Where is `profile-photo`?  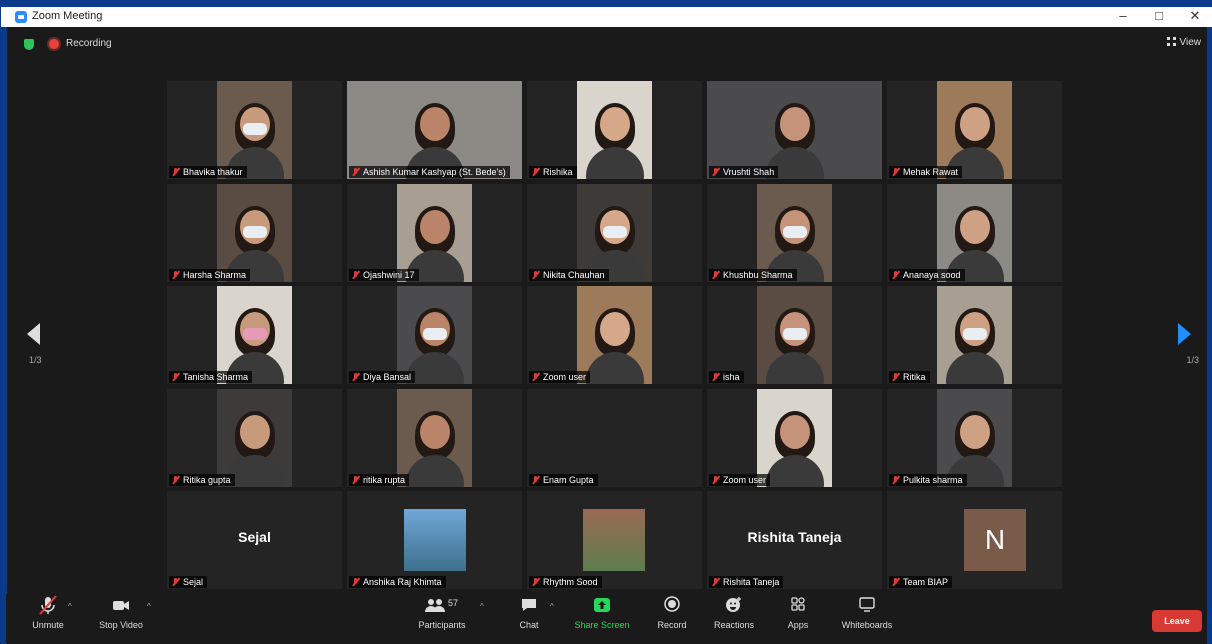
profile-photo is located at coordinates (435, 540).